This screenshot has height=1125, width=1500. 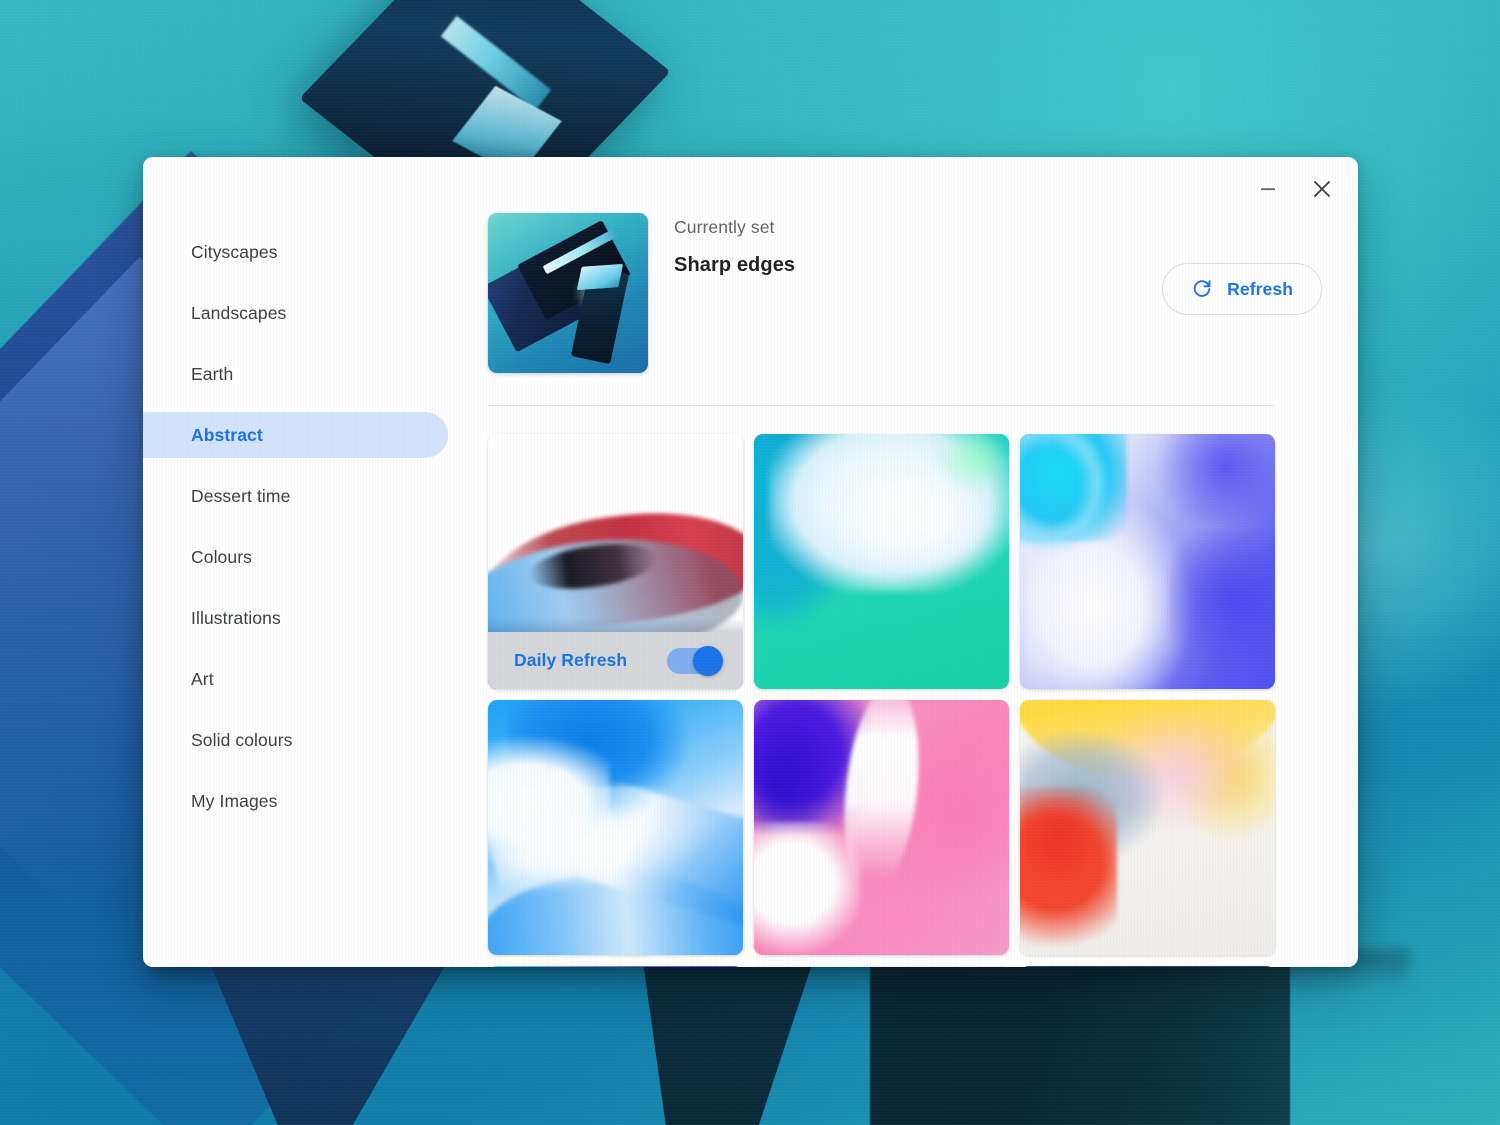 What do you see at coordinates (998, 264) in the screenshot?
I see `currently-set-meta: Currently set Sharp edges Refresh` at bounding box center [998, 264].